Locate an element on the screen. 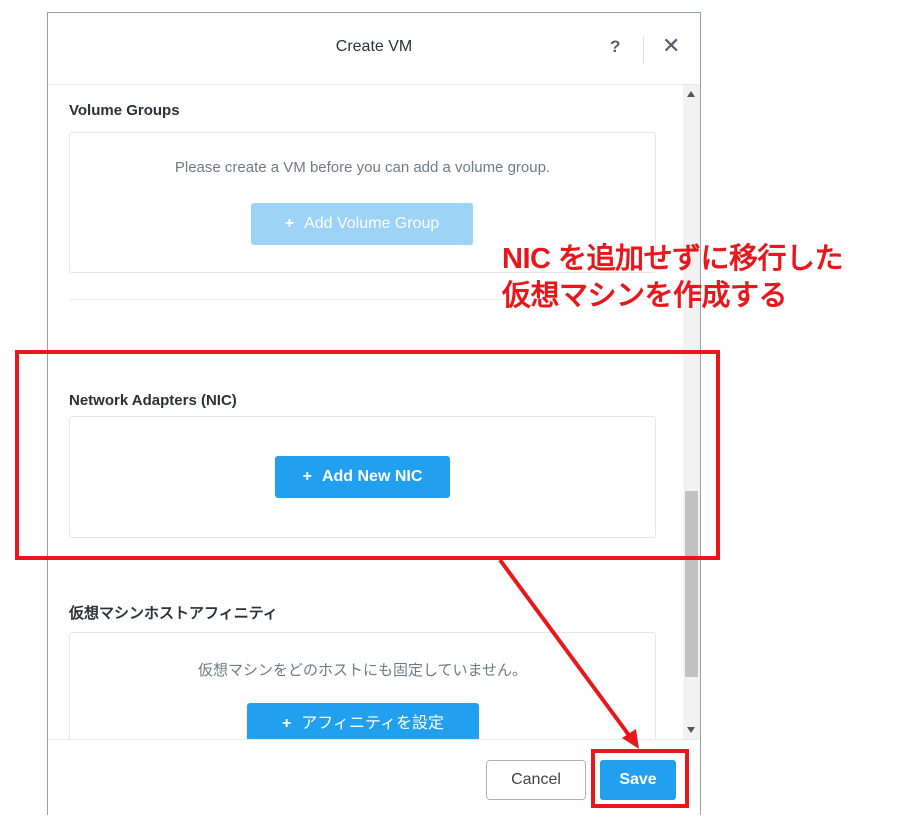 The image size is (907, 829). annotation-line-1: NIC を追加せずに移行した is located at coordinates (673, 259).